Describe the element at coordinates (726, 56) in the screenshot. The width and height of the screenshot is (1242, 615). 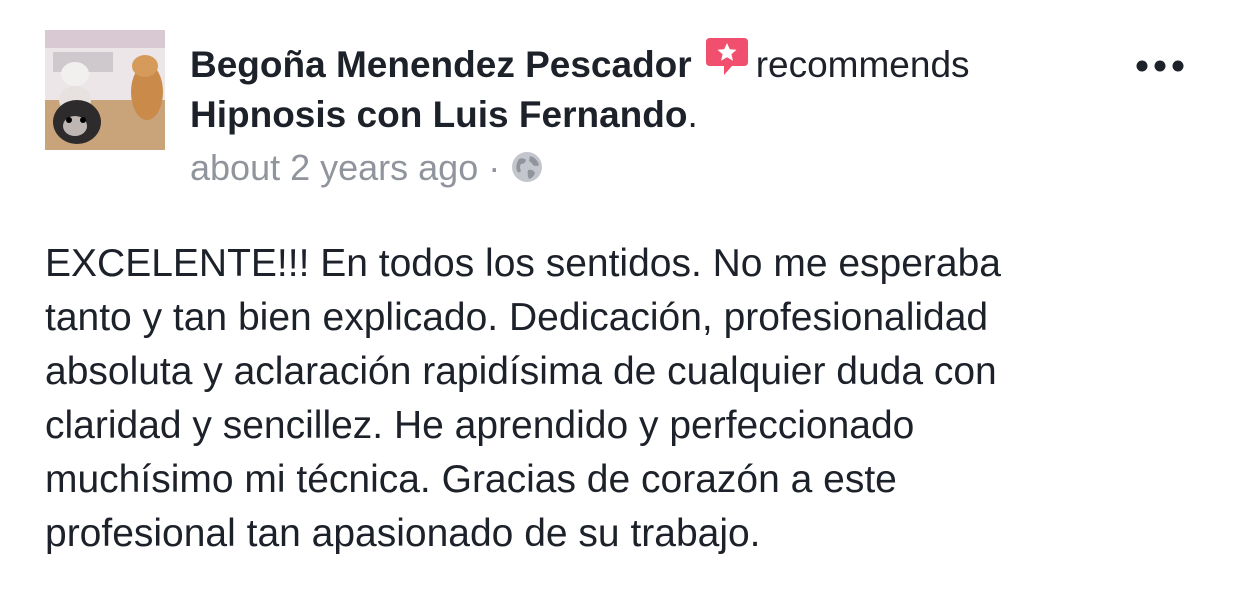
I see `recommend-star-bubble-icon` at that location.